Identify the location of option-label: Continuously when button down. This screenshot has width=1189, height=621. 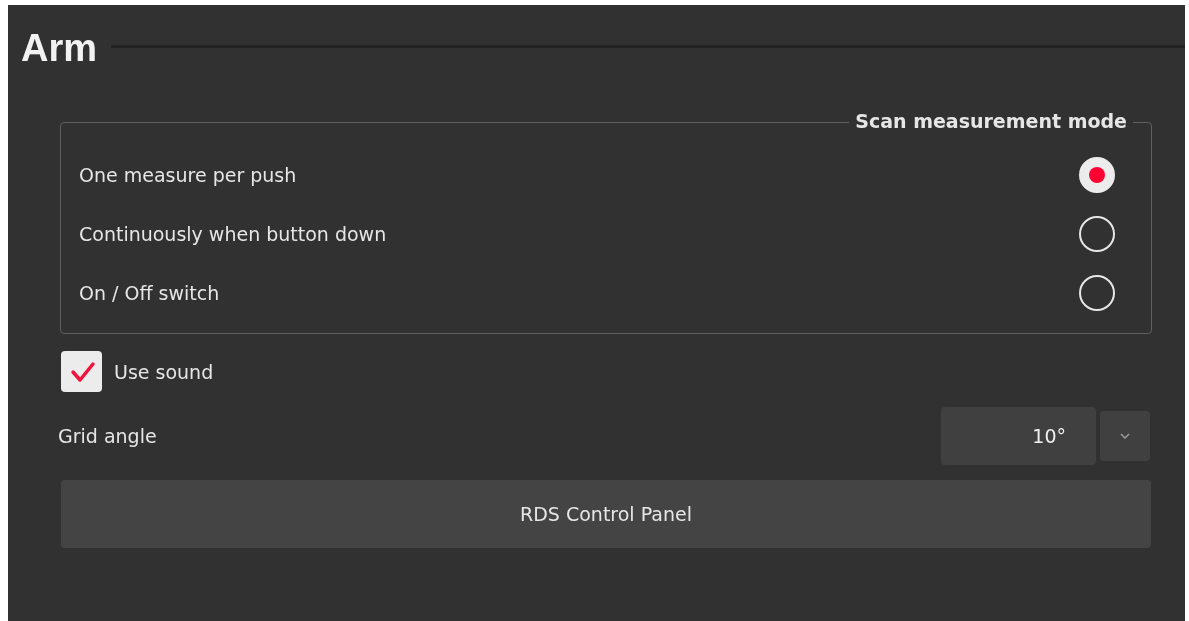
(233, 233).